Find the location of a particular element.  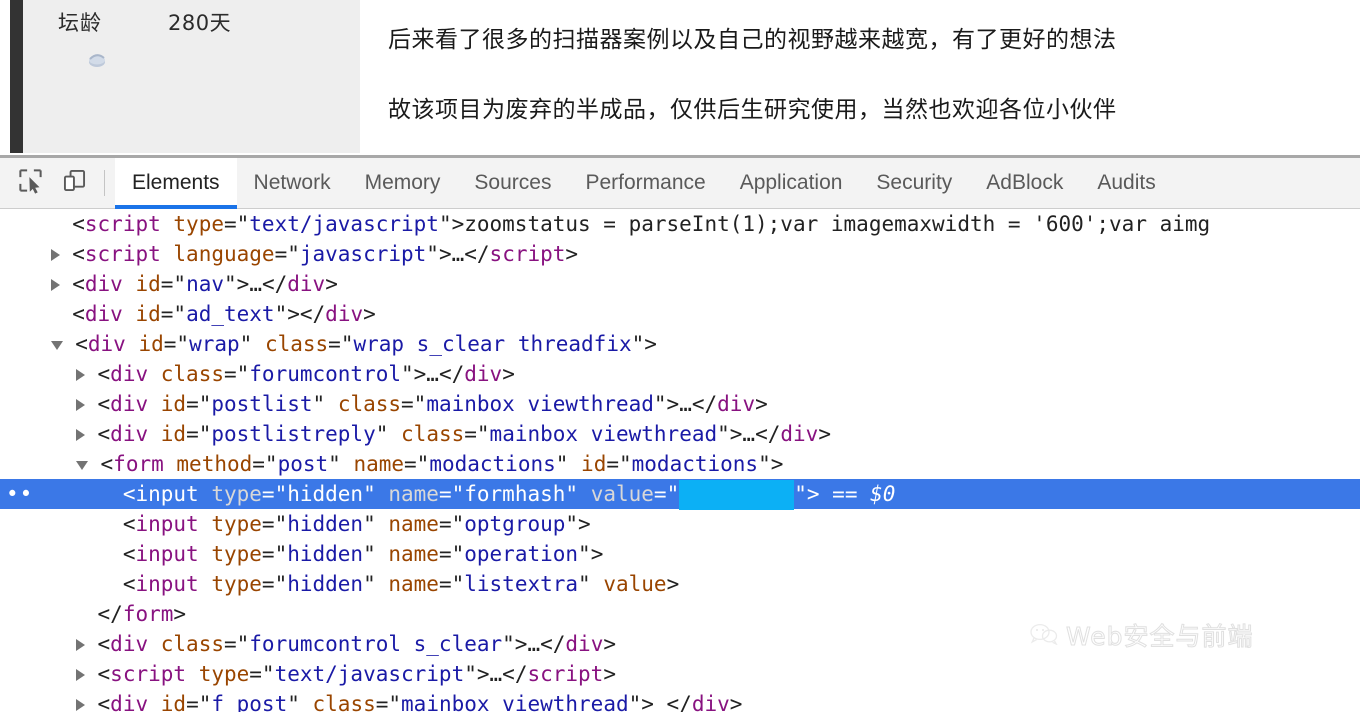

code-token-attr: language is located at coordinates (224, 254).